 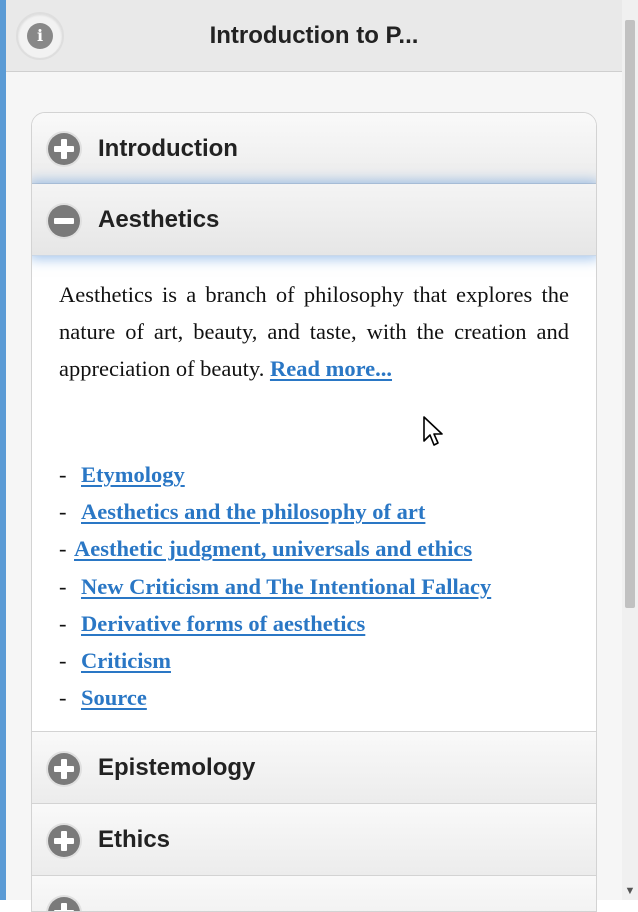 I want to click on topic-link-criticism: Criticism, so click(x=126, y=660).